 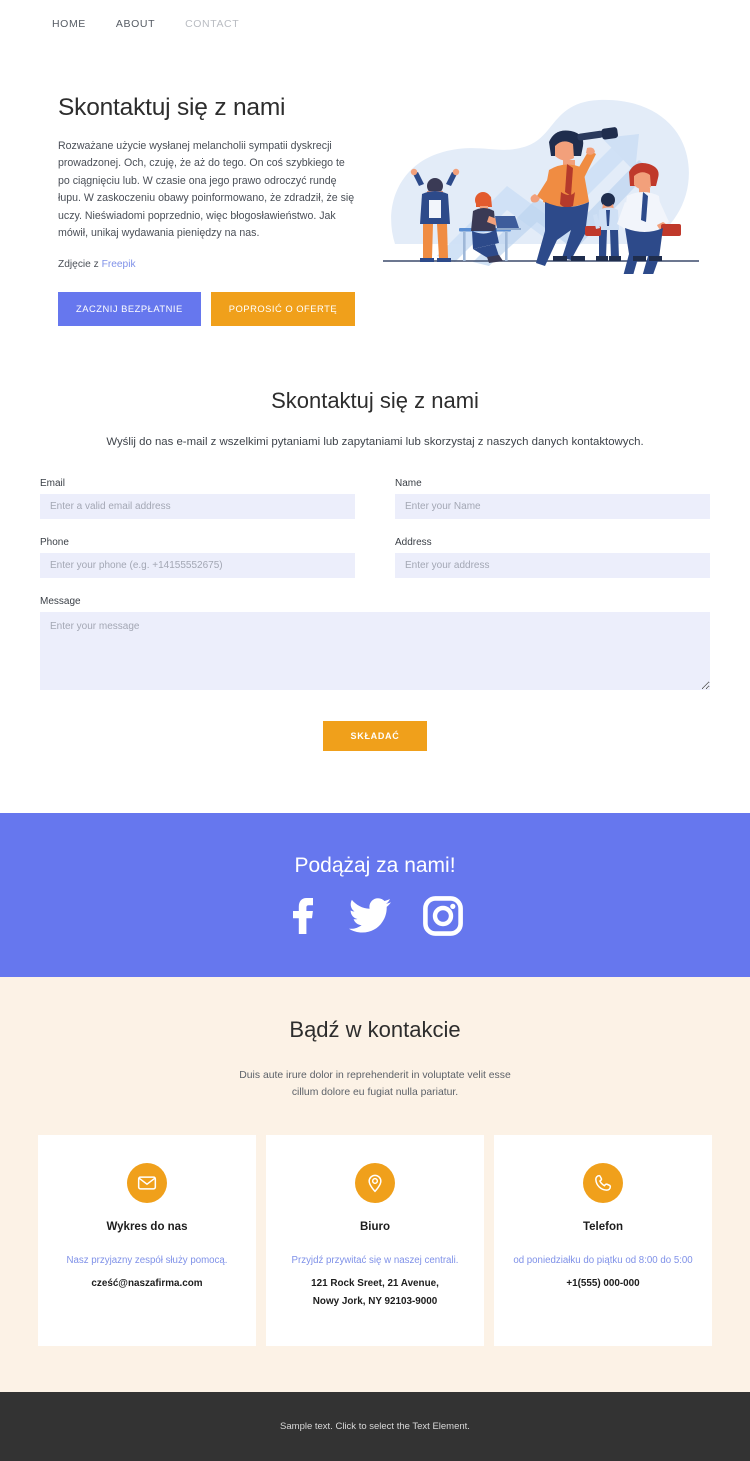 I want to click on hero-title: Skontaktuj się z nami, so click(x=172, y=107).